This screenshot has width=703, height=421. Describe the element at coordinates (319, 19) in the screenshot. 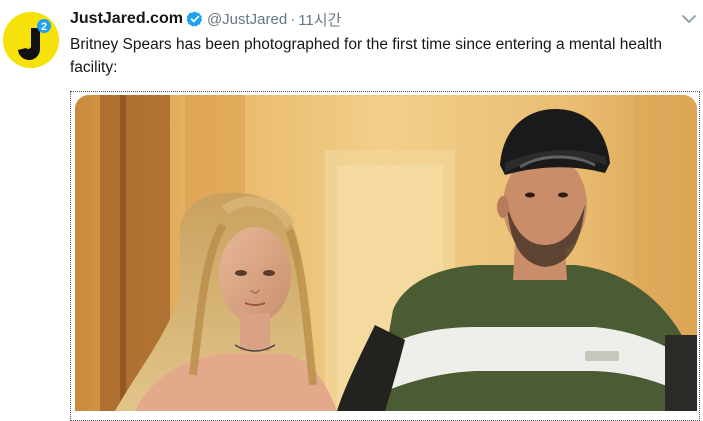

I see `timestamp: 11시간` at that location.